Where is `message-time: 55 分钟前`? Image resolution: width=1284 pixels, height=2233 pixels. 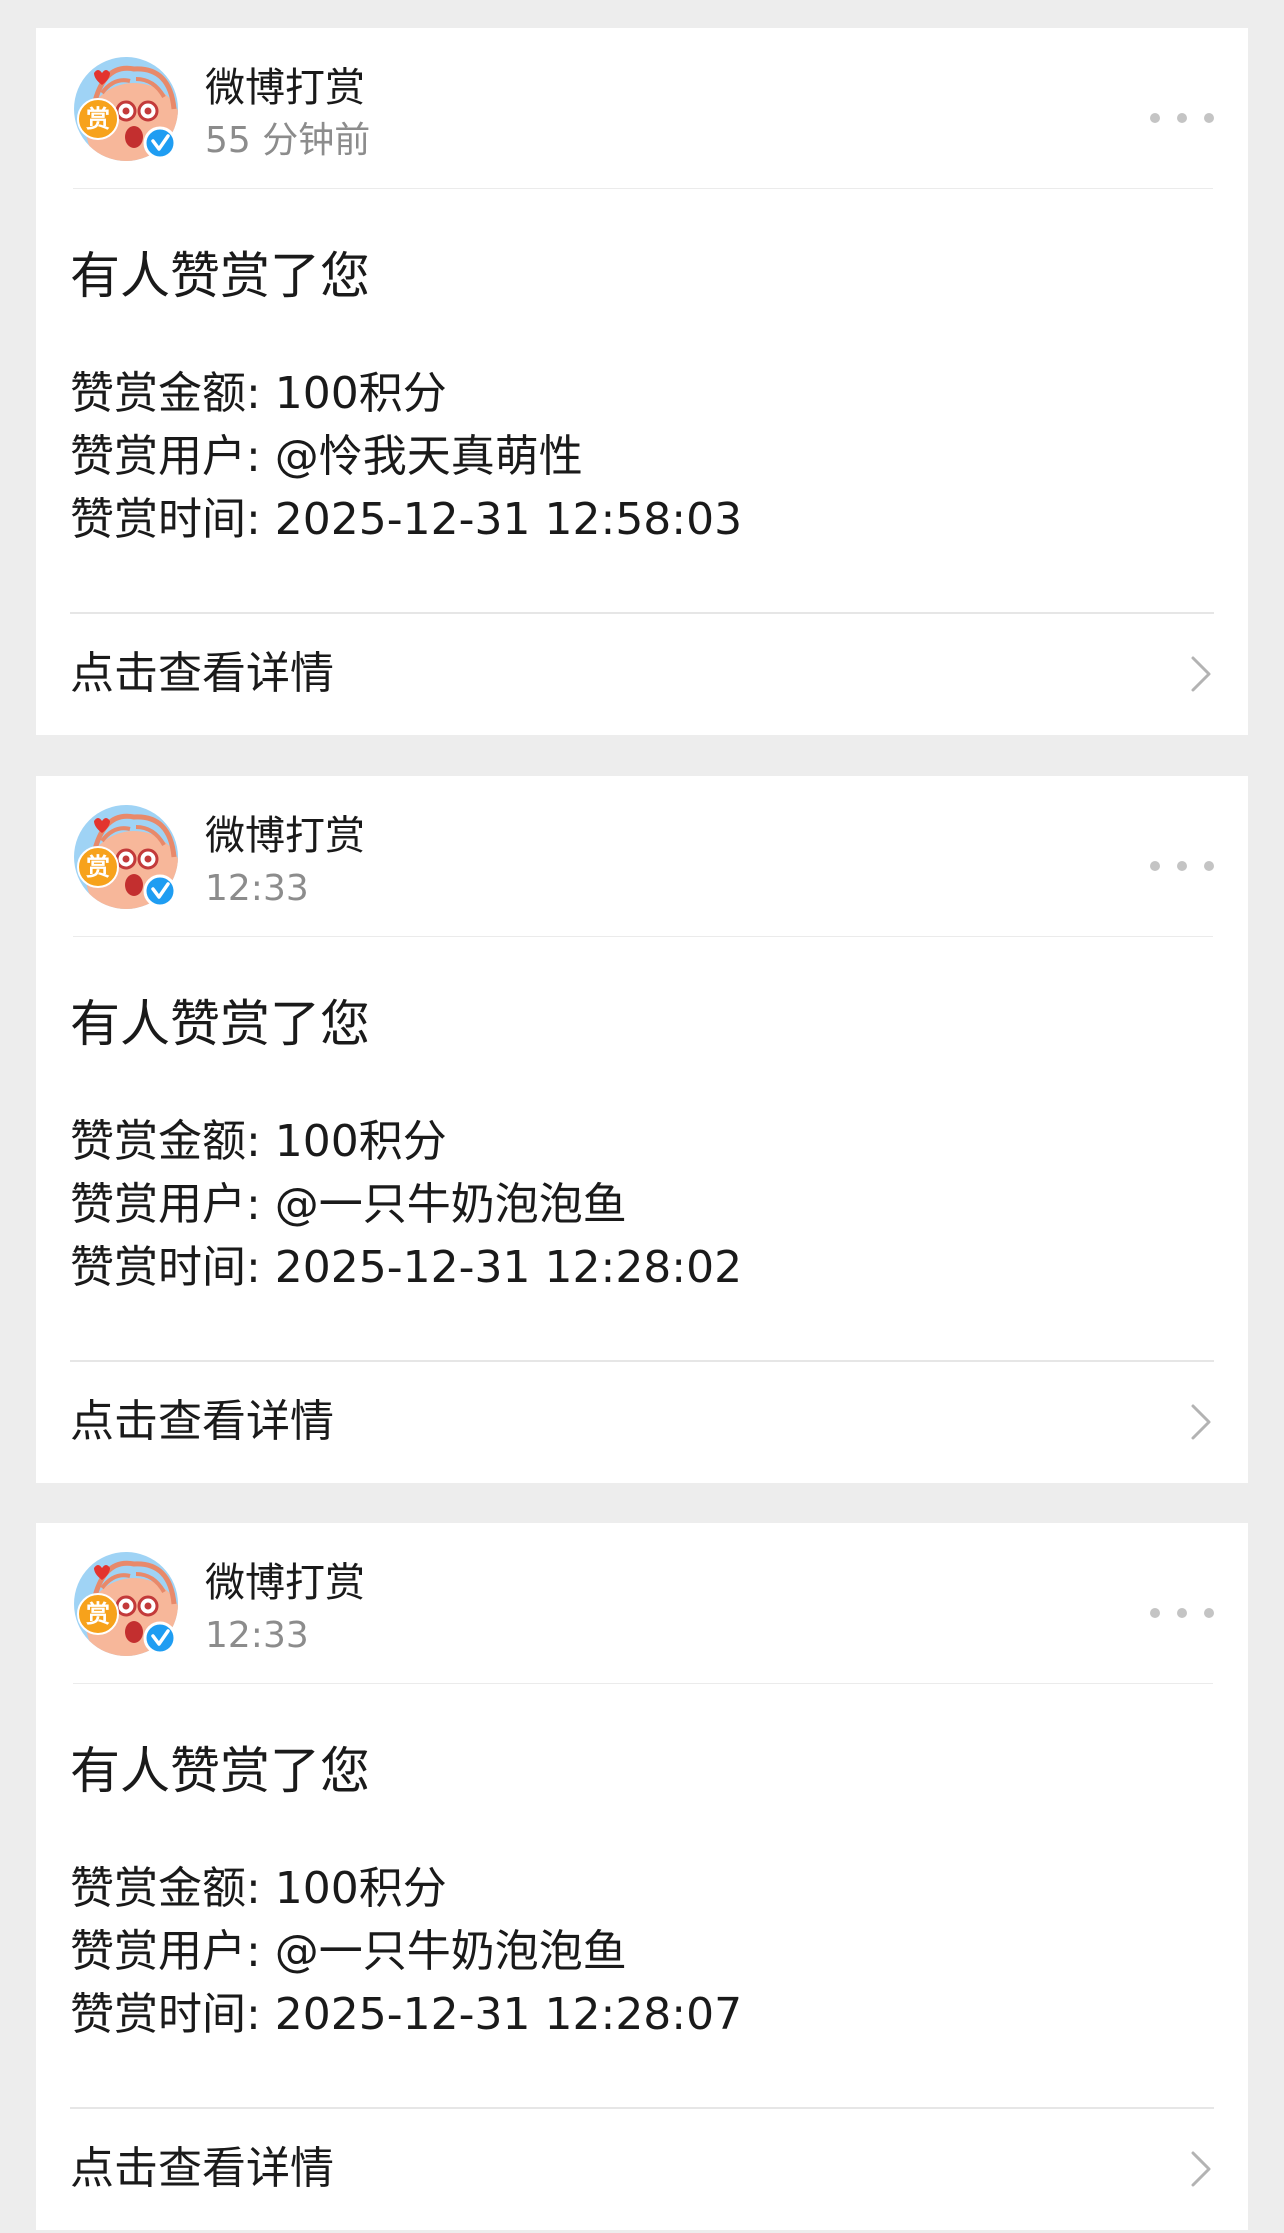
message-time: 55 分钟前 is located at coordinates (288, 140).